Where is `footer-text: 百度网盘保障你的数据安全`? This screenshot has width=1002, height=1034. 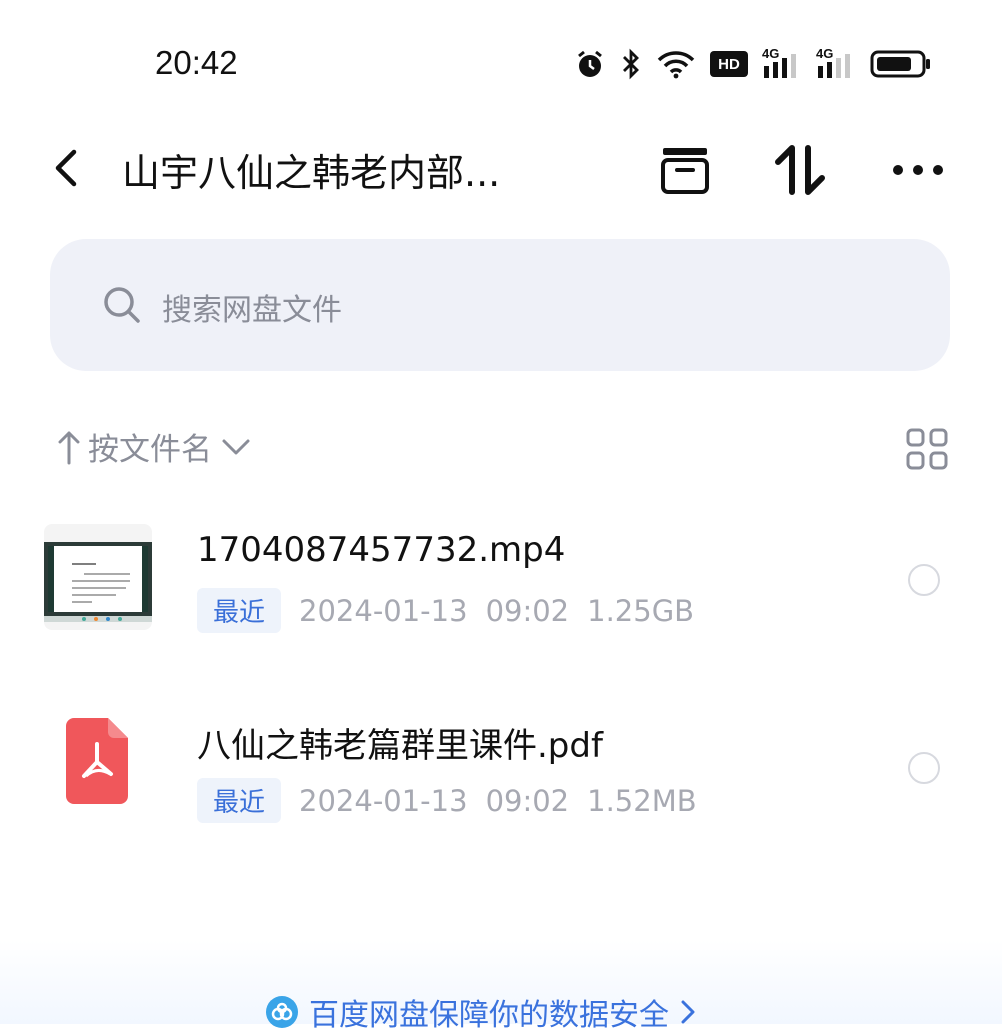 footer-text: 百度网盘保障你的数据安全 is located at coordinates (489, 1015).